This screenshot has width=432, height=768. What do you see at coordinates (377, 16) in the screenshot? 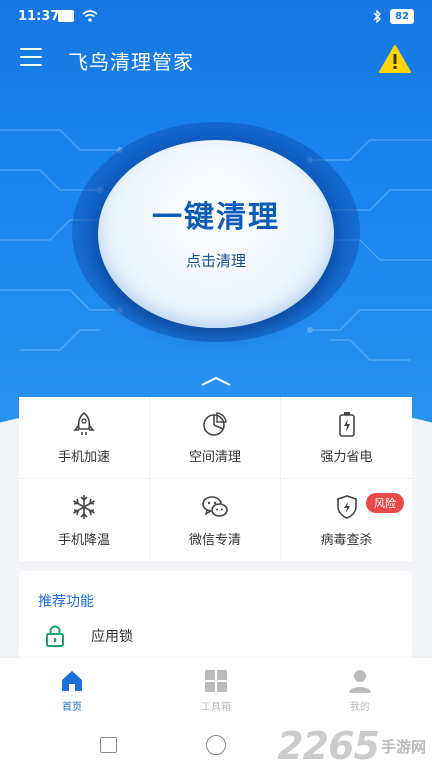
I see `bluetooth-icon` at bounding box center [377, 16].